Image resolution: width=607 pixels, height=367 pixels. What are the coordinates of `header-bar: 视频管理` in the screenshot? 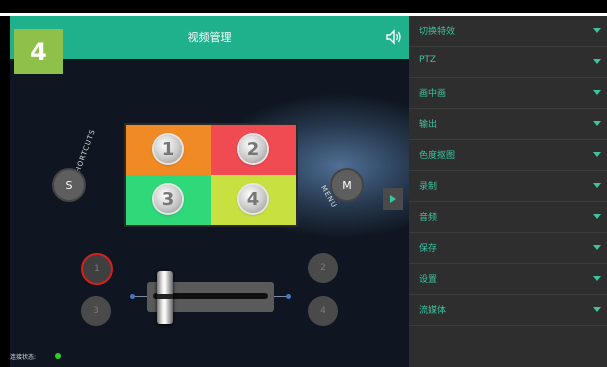 It's located at (209, 37).